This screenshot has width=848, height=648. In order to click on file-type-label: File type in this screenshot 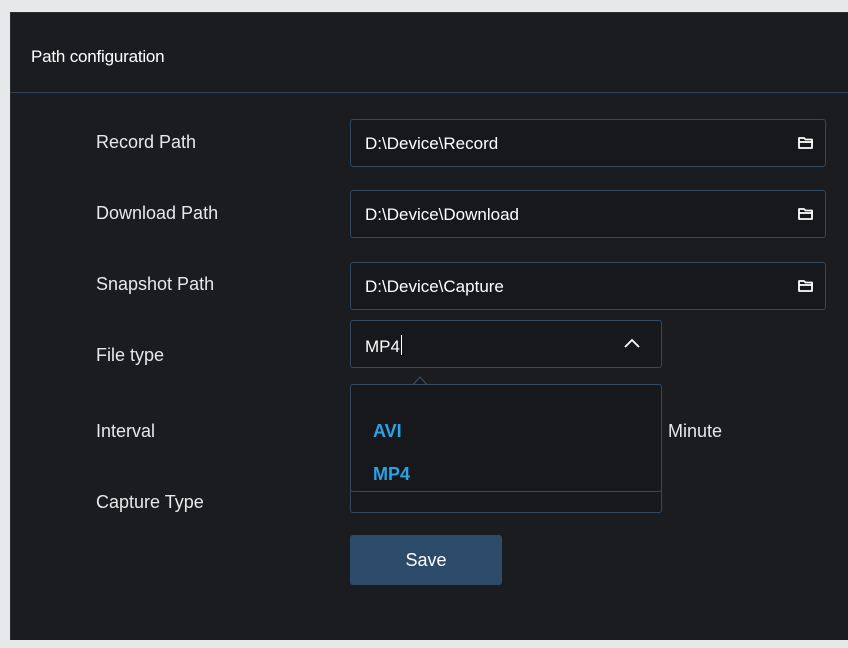, I will do `click(130, 355)`.